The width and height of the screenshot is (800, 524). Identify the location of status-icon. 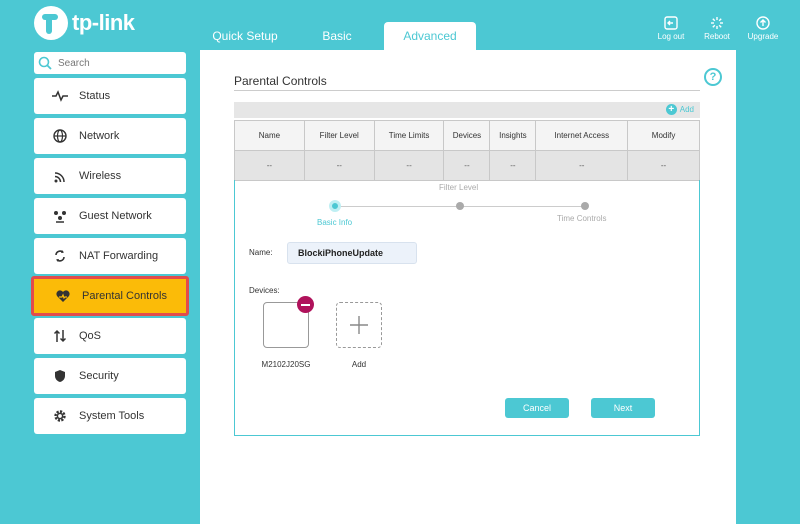
(60, 96).